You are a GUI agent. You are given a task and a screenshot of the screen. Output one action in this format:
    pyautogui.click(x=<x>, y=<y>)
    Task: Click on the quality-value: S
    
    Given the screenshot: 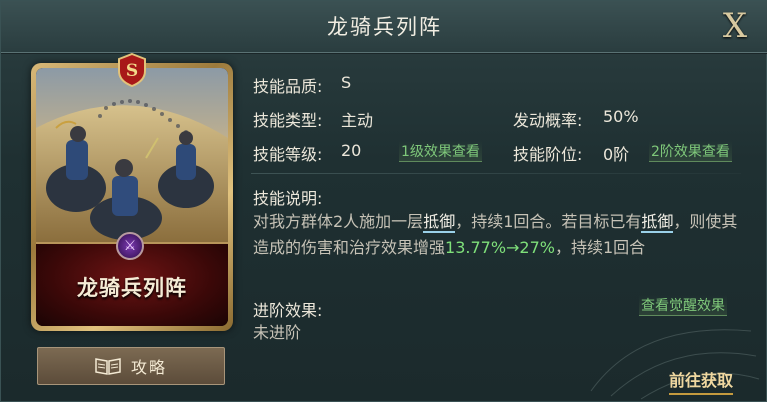 What is the action you would take?
    pyautogui.click(x=346, y=82)
    